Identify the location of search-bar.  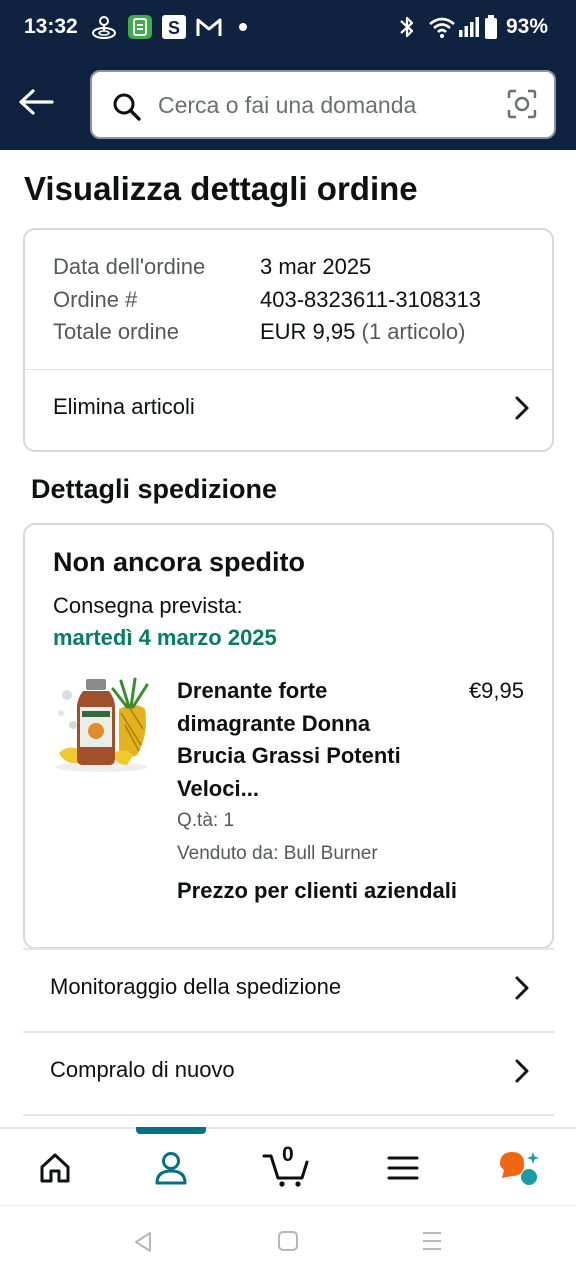
(323, 104).